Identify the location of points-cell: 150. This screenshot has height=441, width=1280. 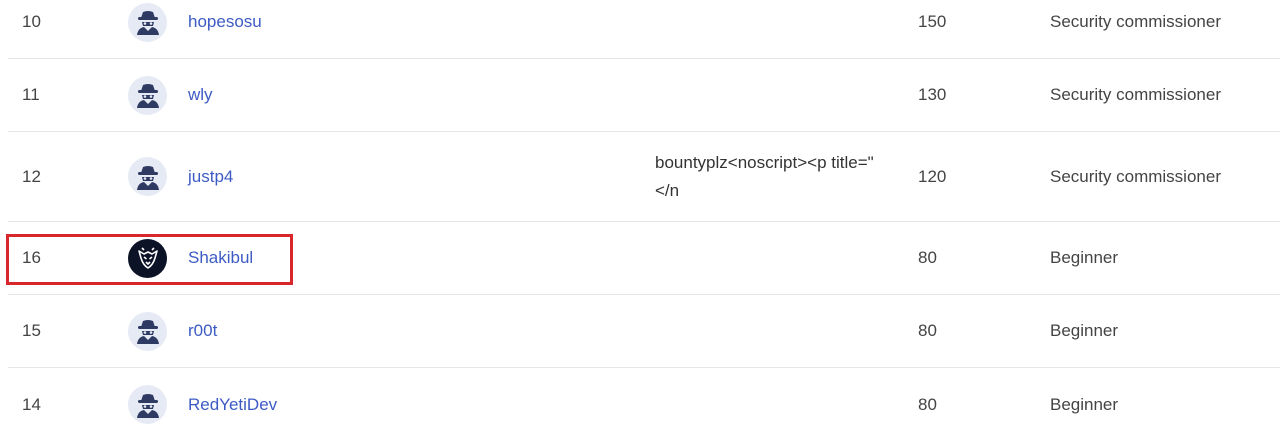
(932, 21).